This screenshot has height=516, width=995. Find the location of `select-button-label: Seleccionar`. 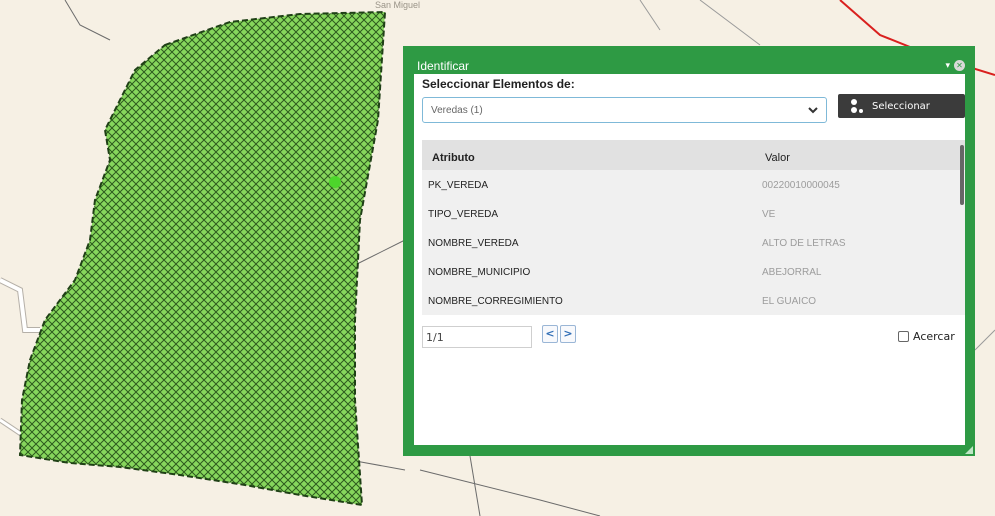

select-button-label: Seleccionar is located at coordinates (901, 106).